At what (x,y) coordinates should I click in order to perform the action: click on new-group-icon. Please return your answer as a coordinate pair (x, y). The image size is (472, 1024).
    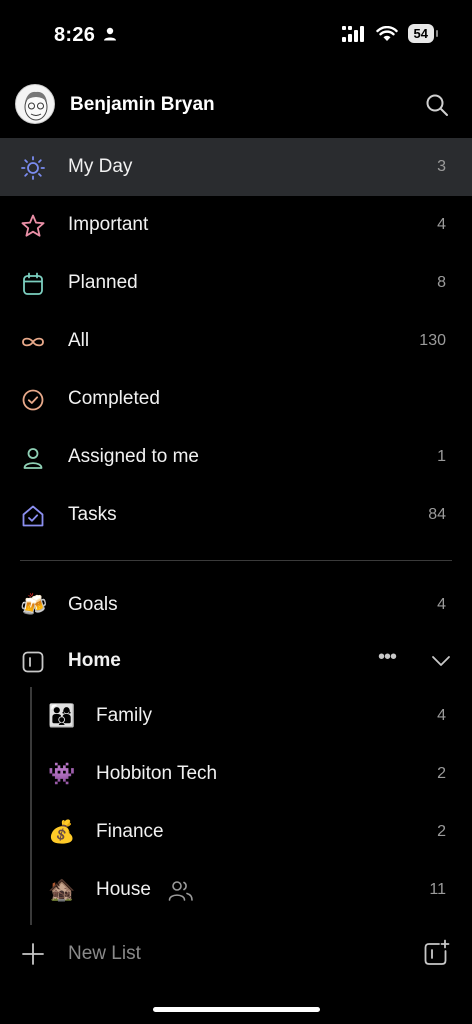
    Looking at the image, I should click on (436, 953).